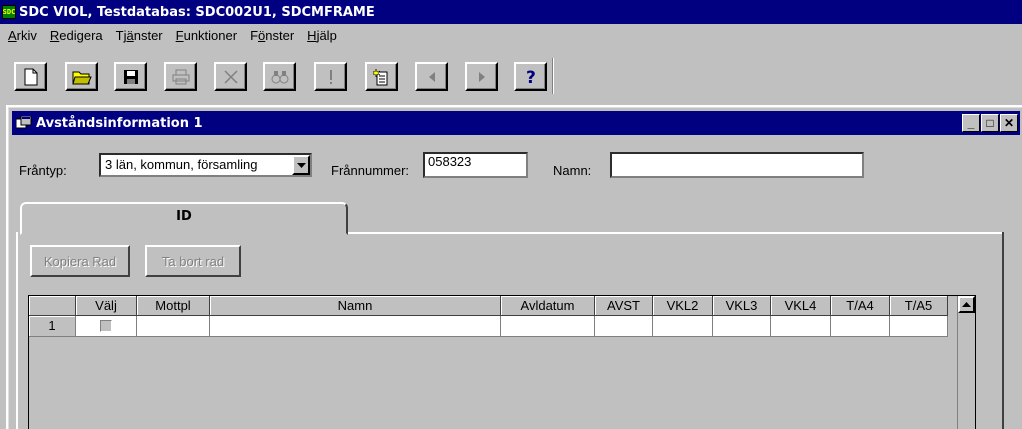 Image resolution: width=1022 pixels, height=429 pixels. I want to click on avst-cell, so click(624, 326).